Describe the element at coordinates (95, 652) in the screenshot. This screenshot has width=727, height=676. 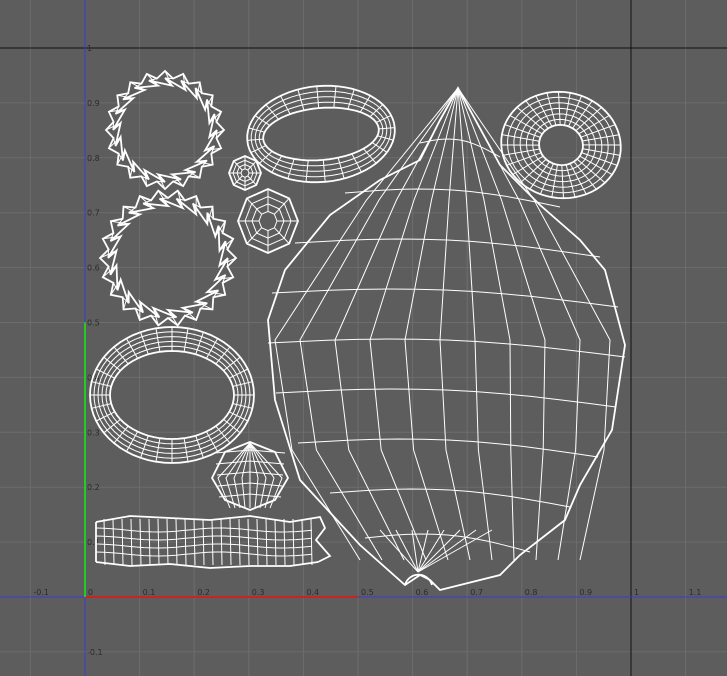
I see `v-tick-label: -0.1` at that location.